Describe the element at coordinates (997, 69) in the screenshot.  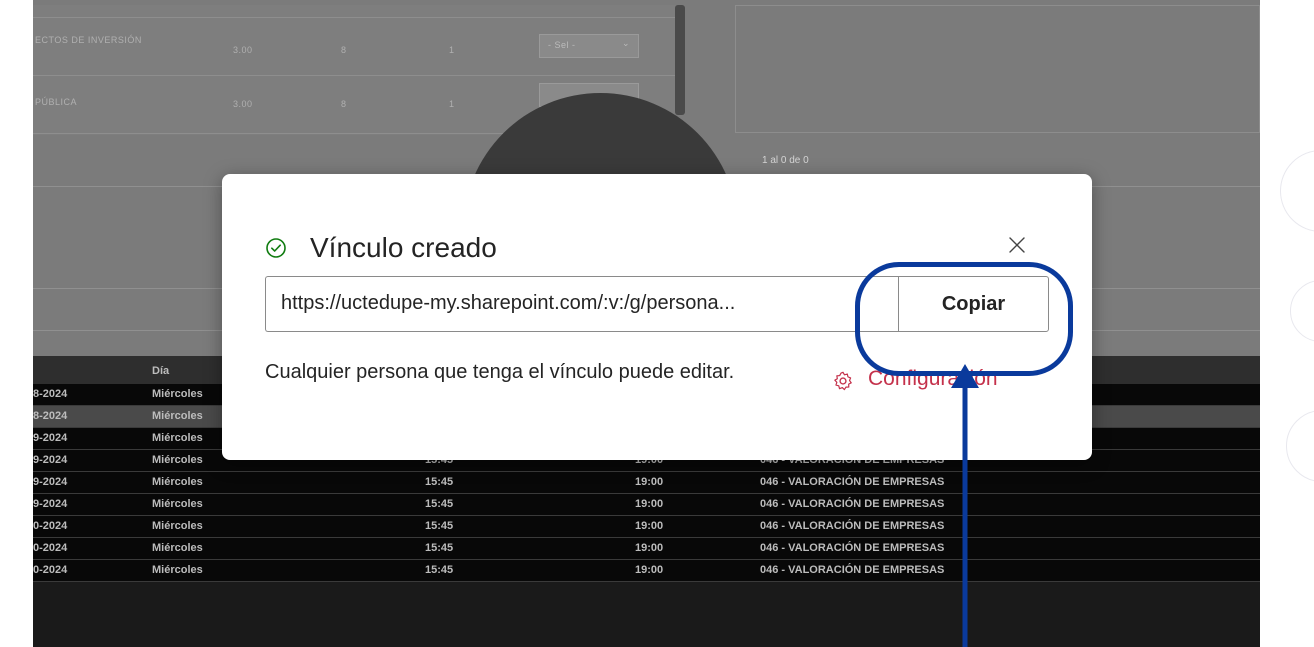
I see `right-panel` at that location.